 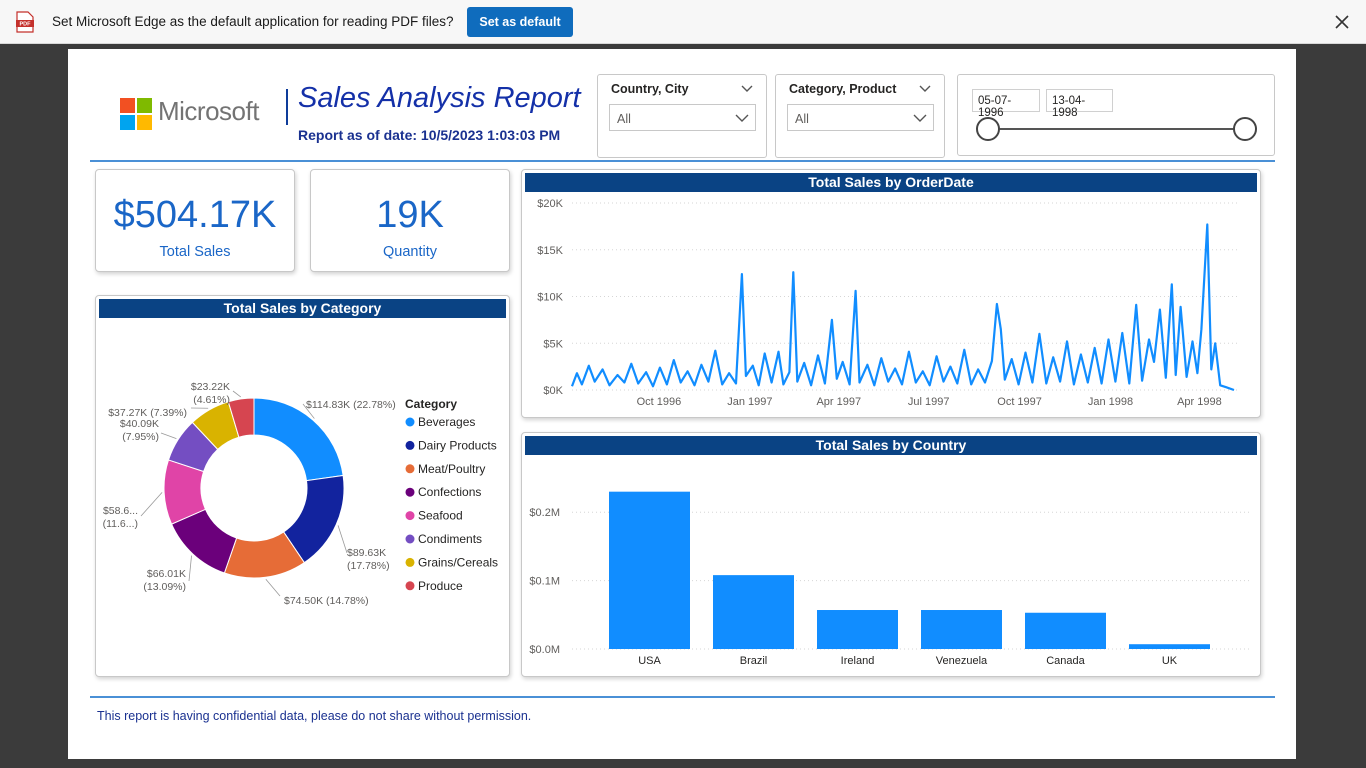 What do you see at coordinates (139, 424) in the screenshot?
I see `data-label: $40.09K` at bounding box center [139, 424].